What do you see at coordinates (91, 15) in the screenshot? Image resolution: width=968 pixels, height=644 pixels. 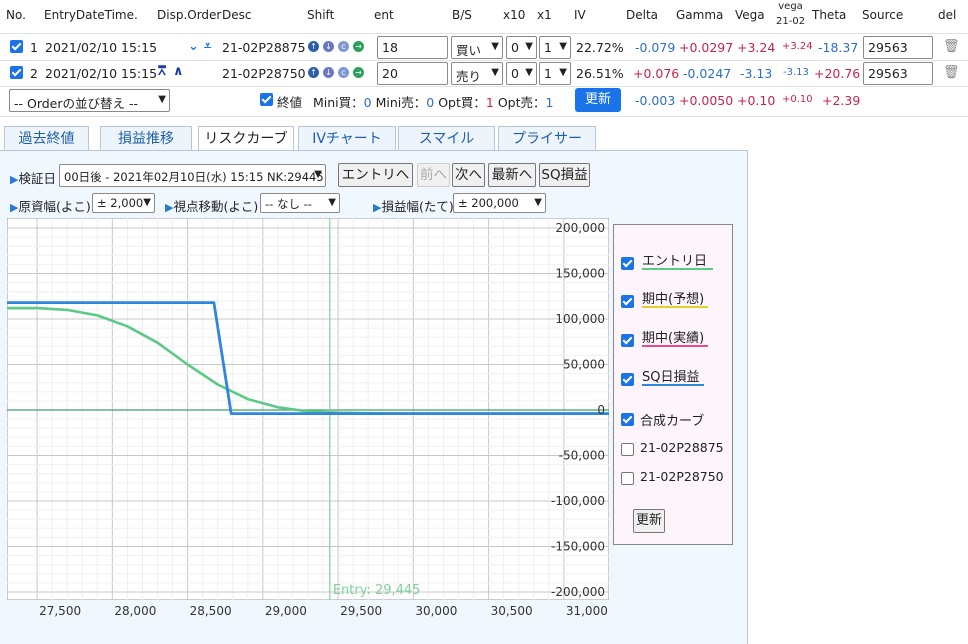 I see `header-entry-date: EntryDateTime.` at bounding box center [91, 15].